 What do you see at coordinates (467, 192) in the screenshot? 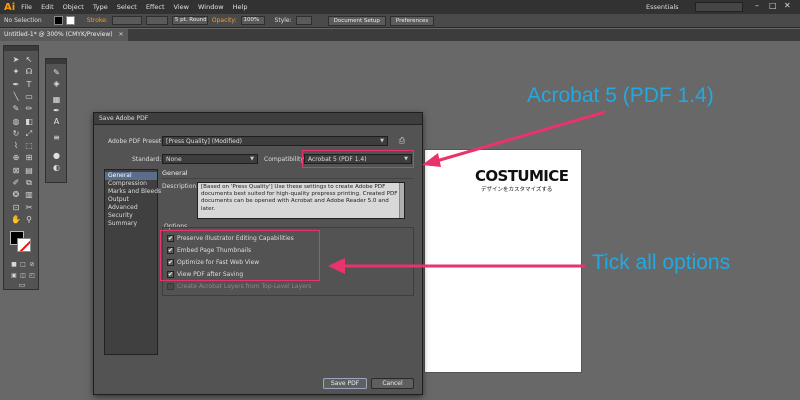
I see `annotation-arrows` at bounding box center [467, 192].